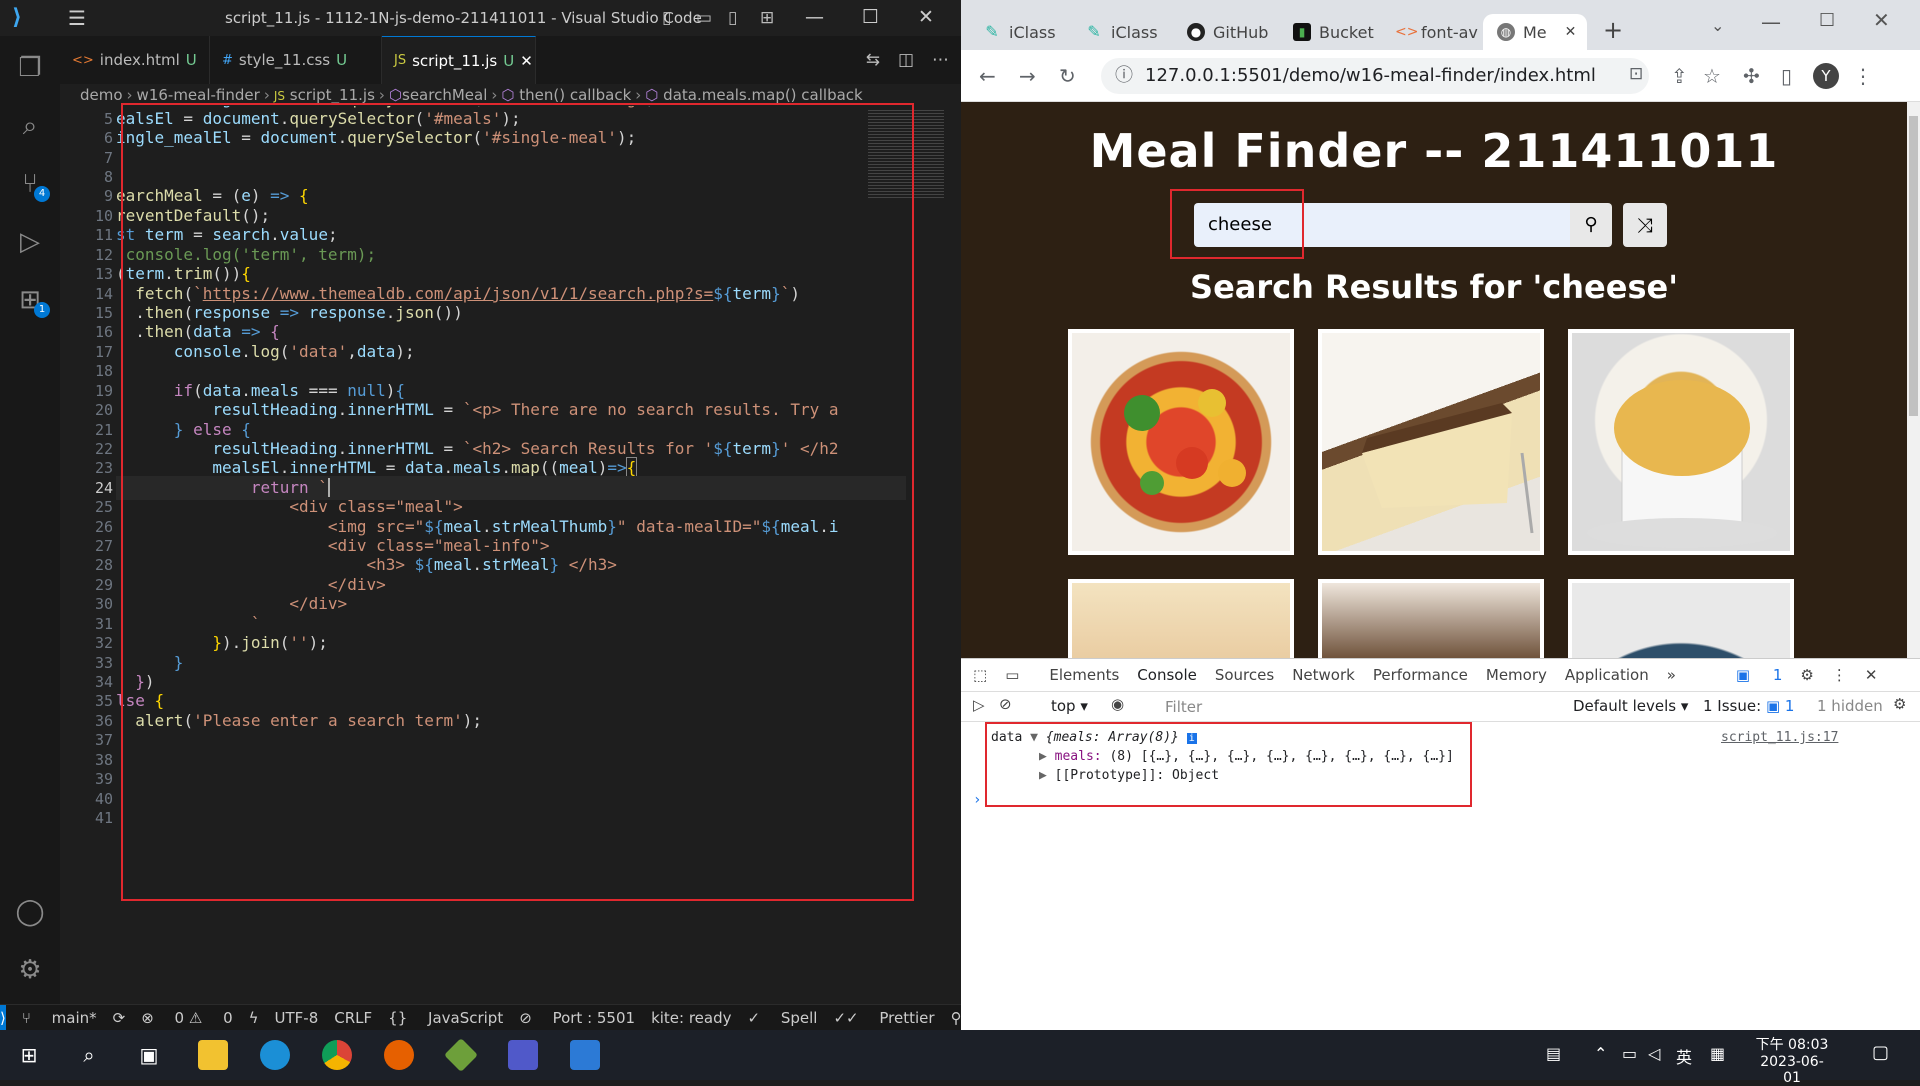  I want to click on extensions-puzzle-icon: ✣, so click(1751, 76).